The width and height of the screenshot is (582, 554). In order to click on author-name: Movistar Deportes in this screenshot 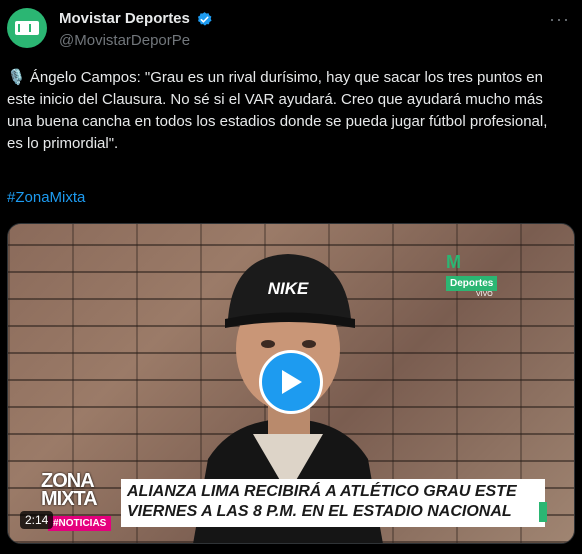, I will do `click(124, 18)`.